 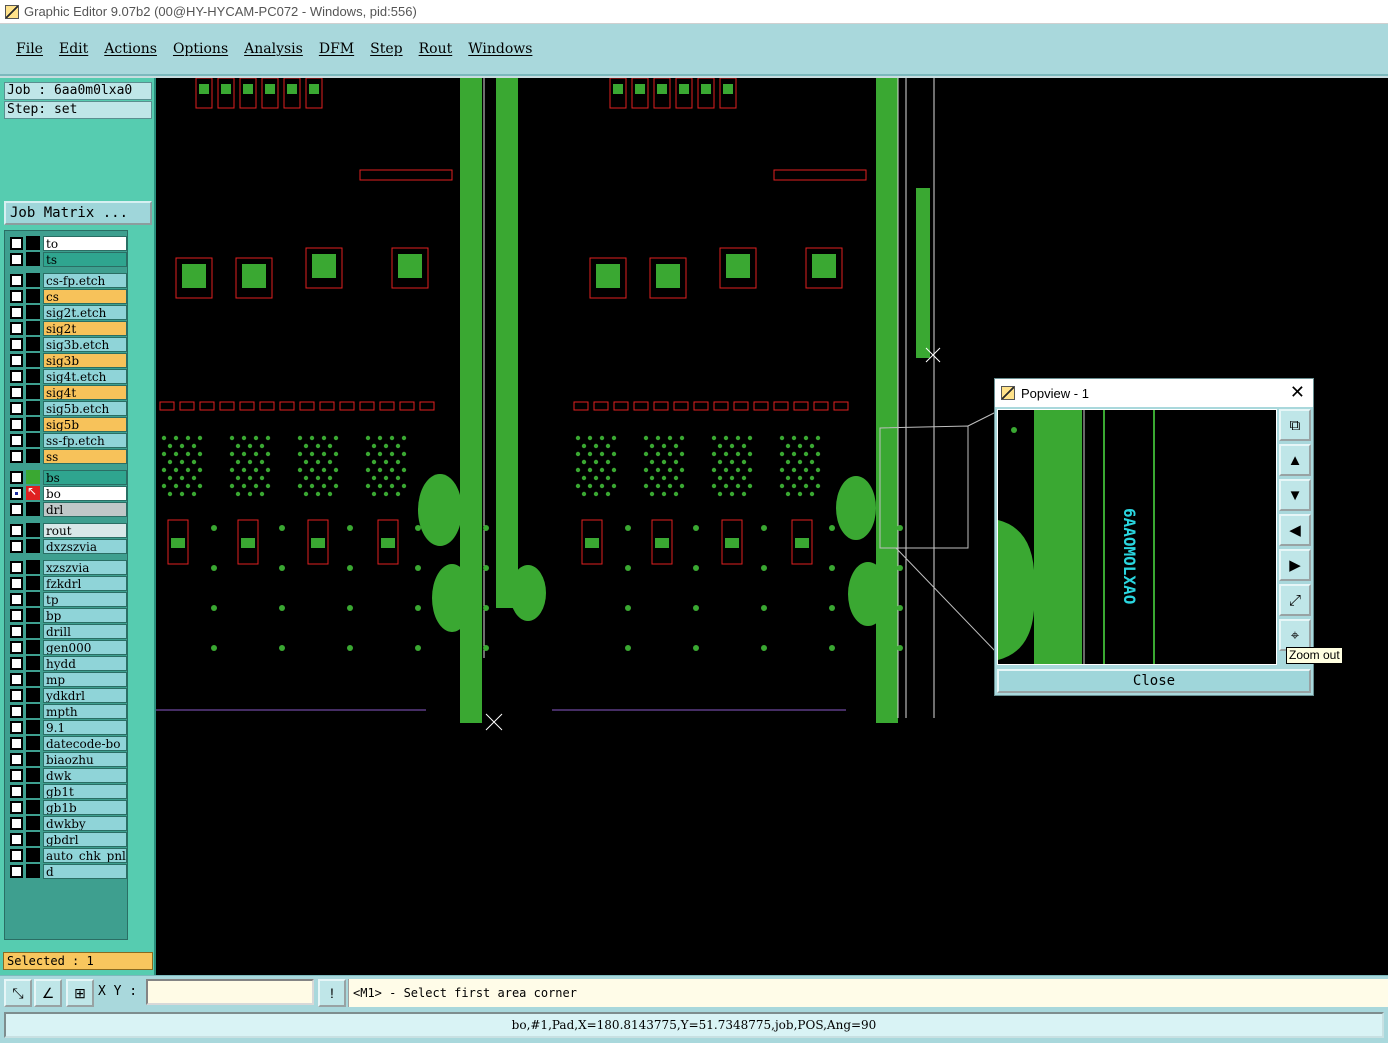 I want to click on layer-row-auto-chk-pnl: auto_chk_pnl, so click(x=67, y=855).